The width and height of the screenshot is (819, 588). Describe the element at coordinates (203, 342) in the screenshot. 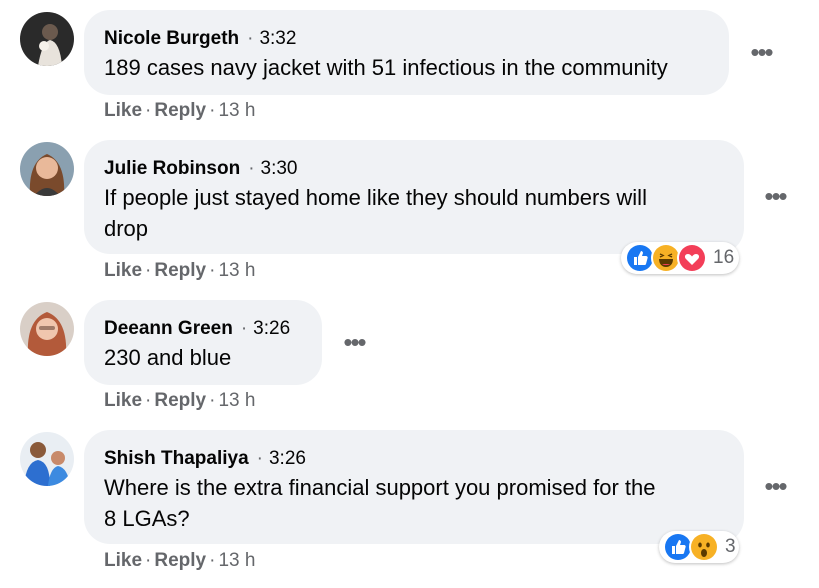

I see `comment-bubble: Deeann Green · 3:26 230 and blue` at that location.